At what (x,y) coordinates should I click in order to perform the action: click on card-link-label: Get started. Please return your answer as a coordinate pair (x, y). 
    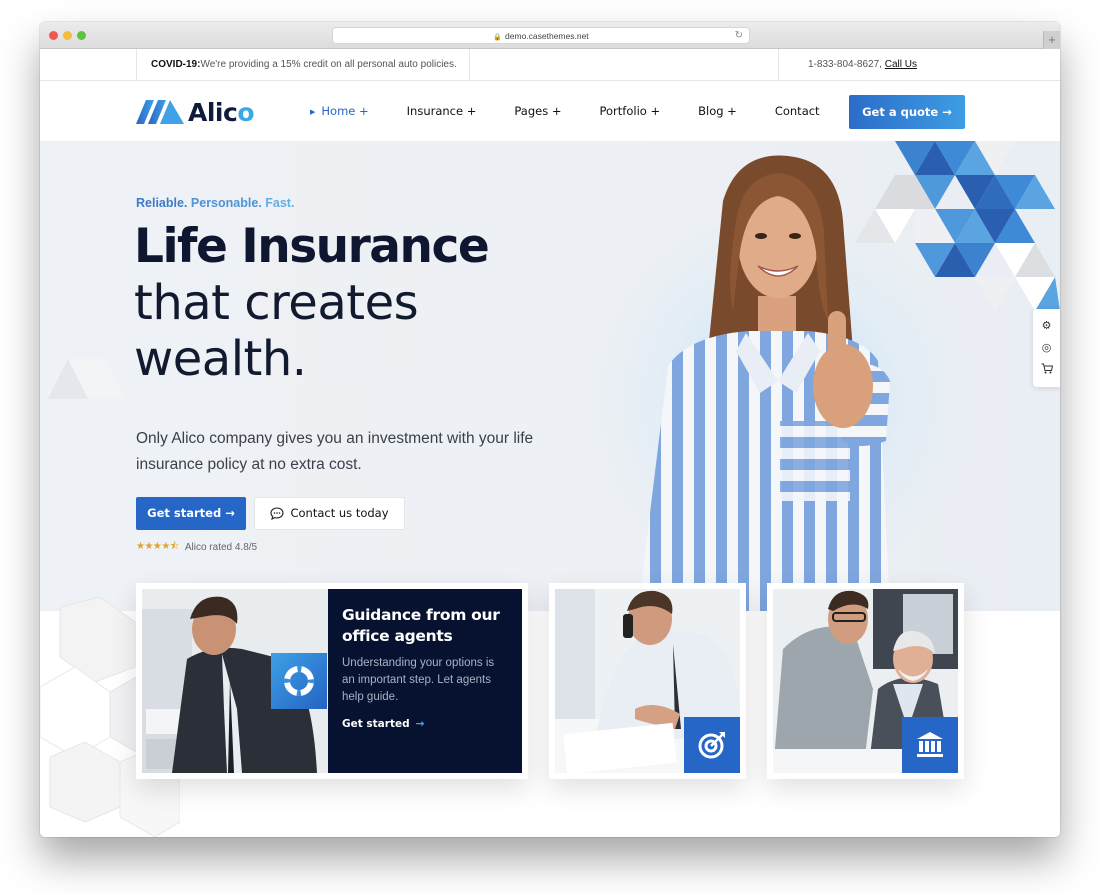
    Looking at the image, I should click on (376, 724).